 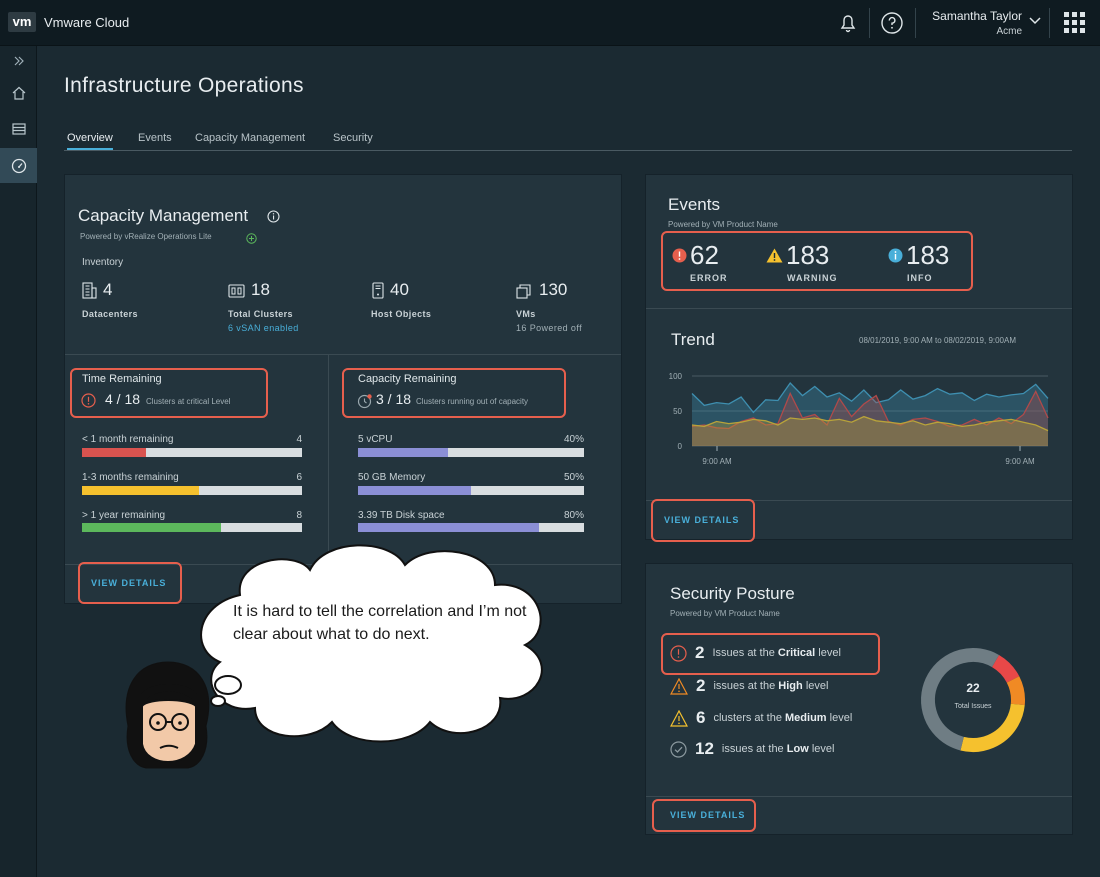 What do you see at coordinates (679, 686) in the screenshot?
I see `warning-outline-icon` at bounding box center [679, 686].